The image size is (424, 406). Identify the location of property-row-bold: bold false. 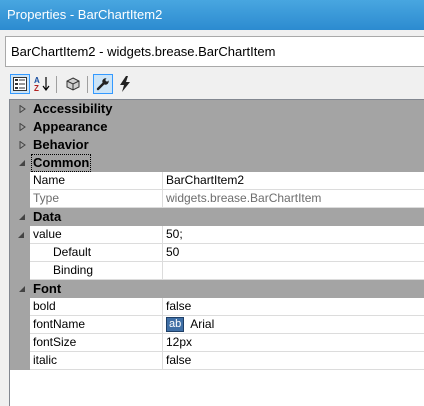
(217, 307).